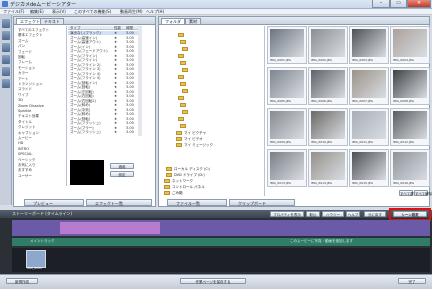 The image size is (432, 289). I want to click on text-mode-icon, so click(6, 35).